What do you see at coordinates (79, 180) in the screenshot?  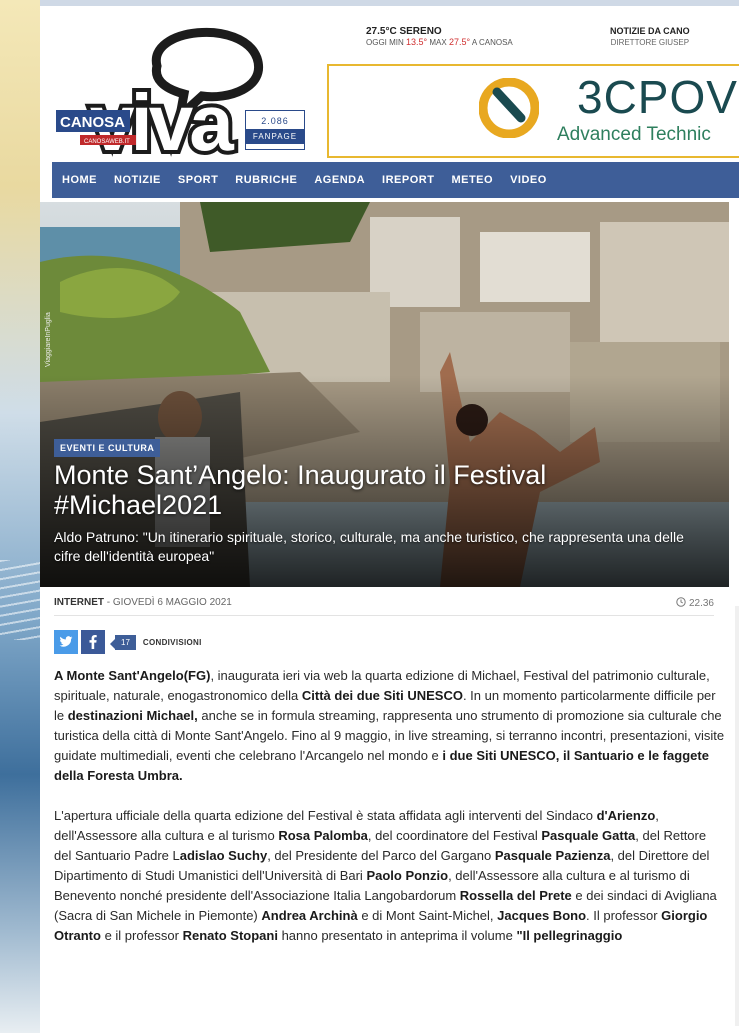 I see `nav-home: HOME` at bounding box center [79, 180].